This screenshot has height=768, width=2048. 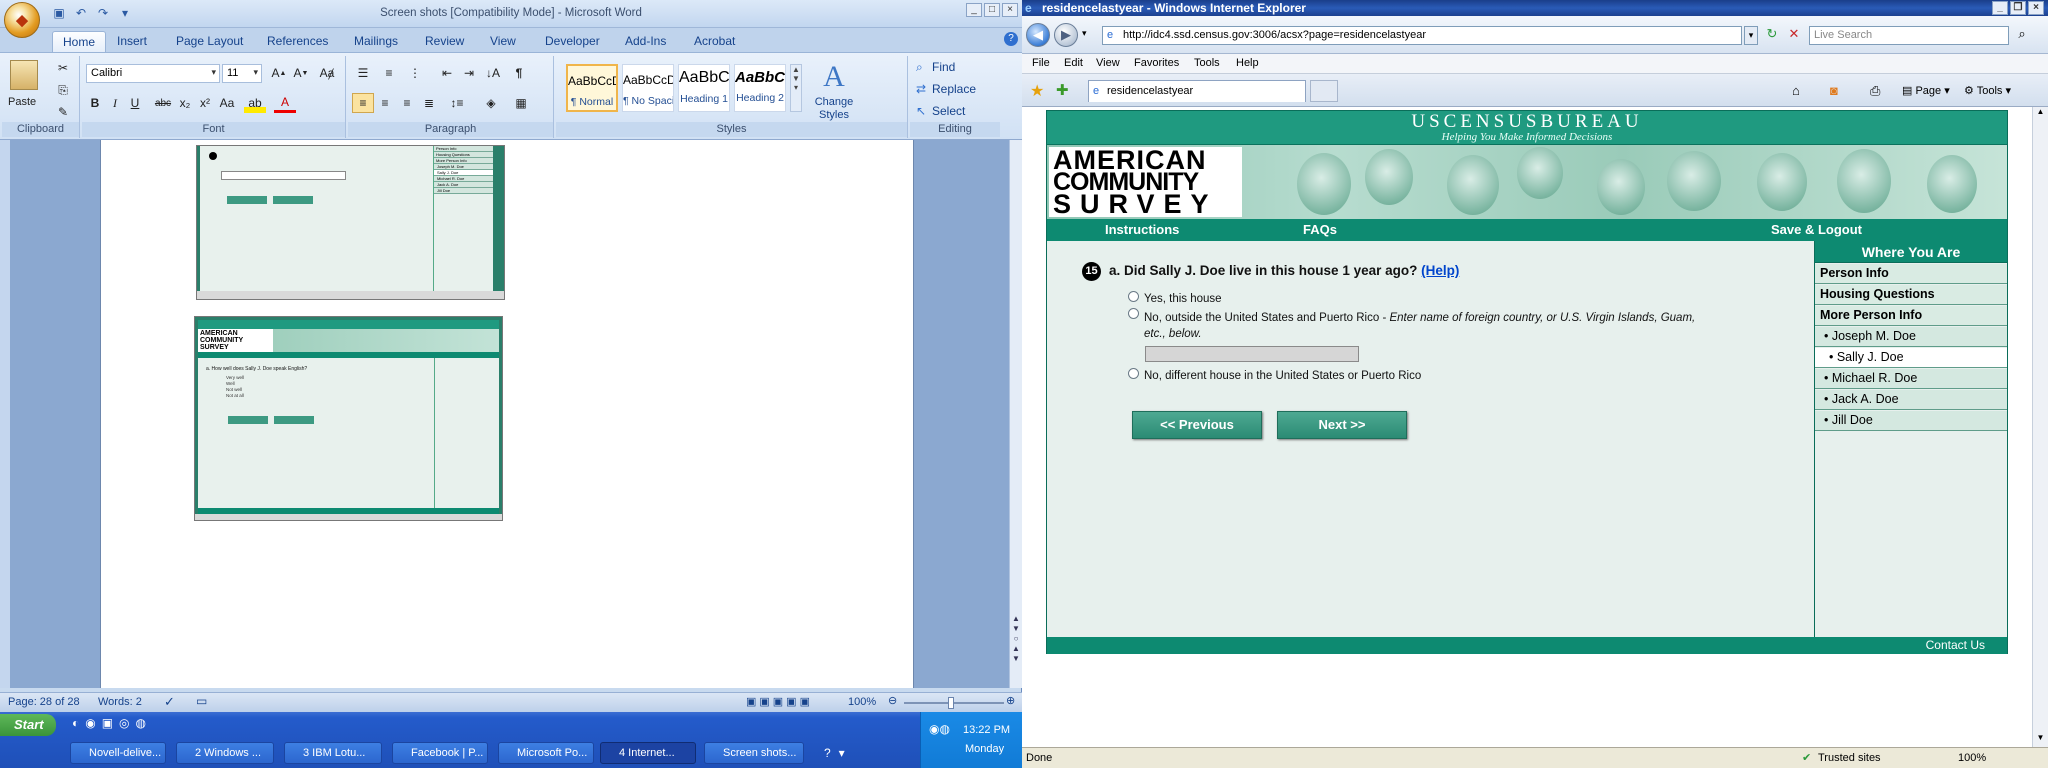 What do you see at coordinates (59, 13) in the screenshot?
I see `save-icon: ▣` at bounding box center [59, 13].